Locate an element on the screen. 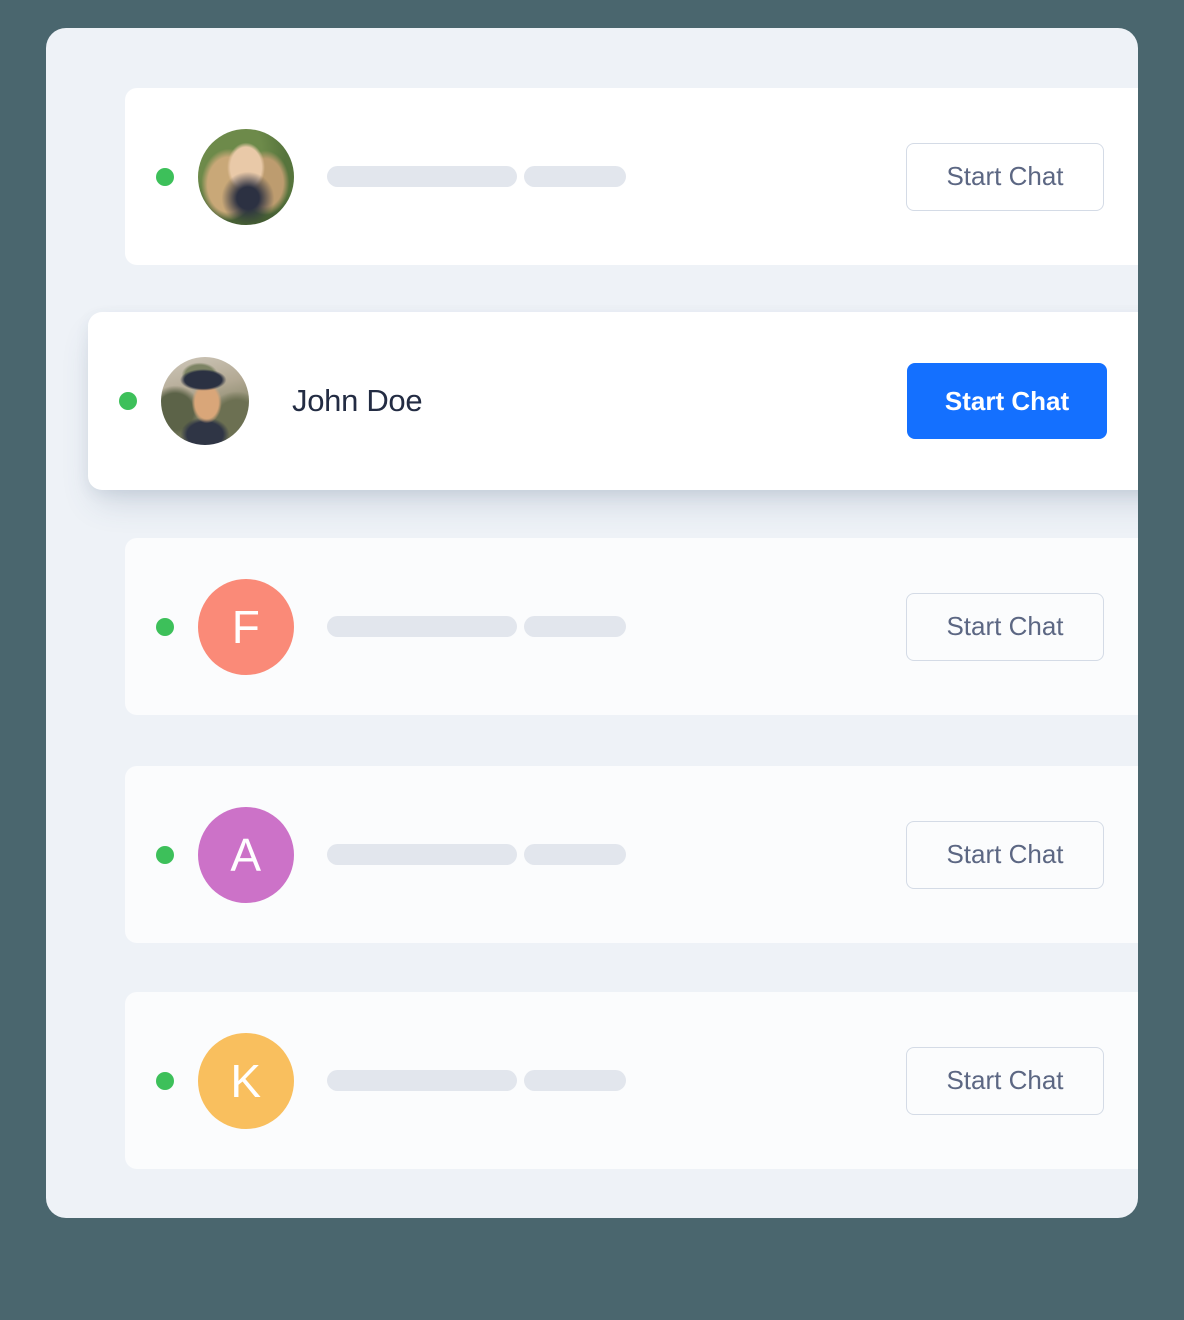 The height and width of the screenshot is (1320, 1184). contact-list-item: Start Chat is located at coordinates (631, 176).